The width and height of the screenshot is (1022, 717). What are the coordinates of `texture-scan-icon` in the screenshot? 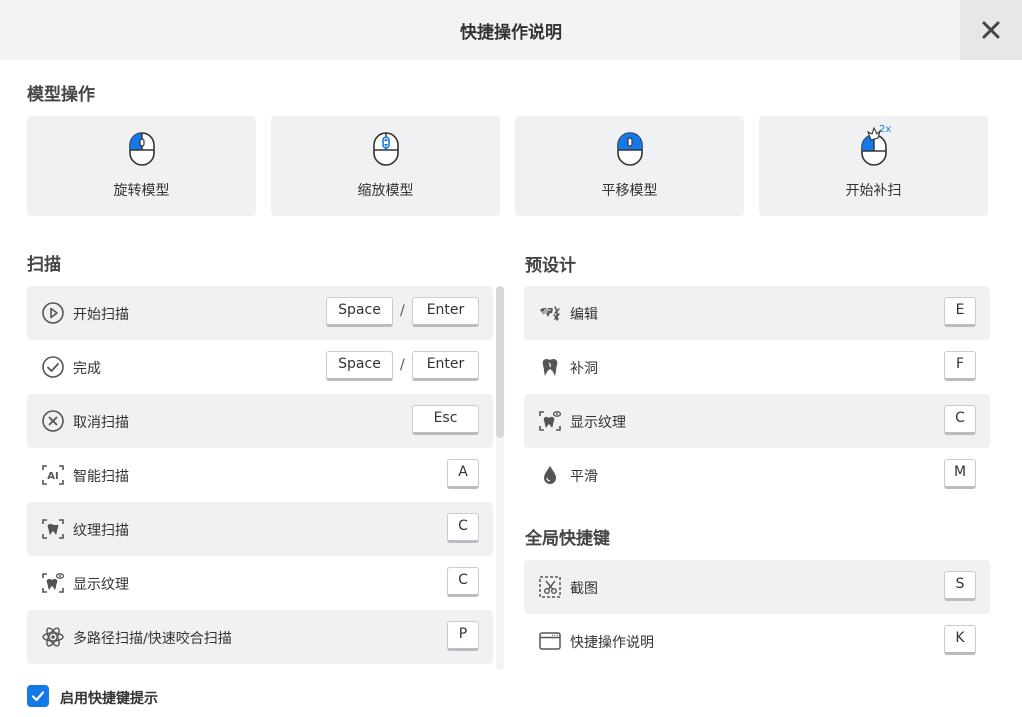 It's located at (53, 529).